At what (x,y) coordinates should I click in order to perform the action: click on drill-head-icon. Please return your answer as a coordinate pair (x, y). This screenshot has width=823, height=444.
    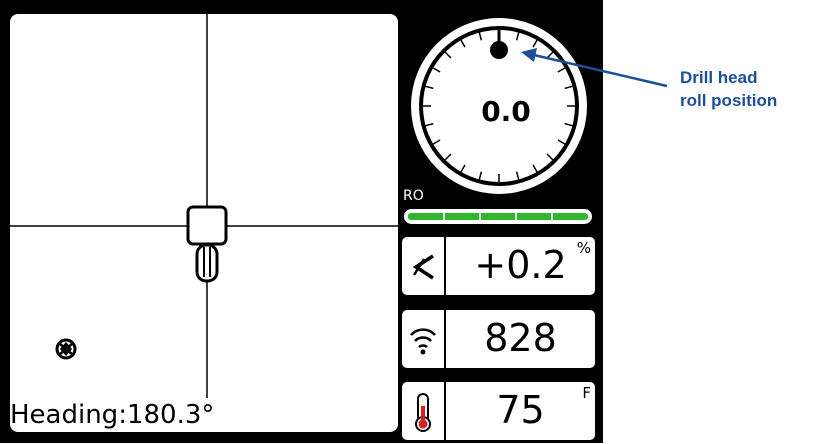
    Looking at the image, I should click on (207, 244).